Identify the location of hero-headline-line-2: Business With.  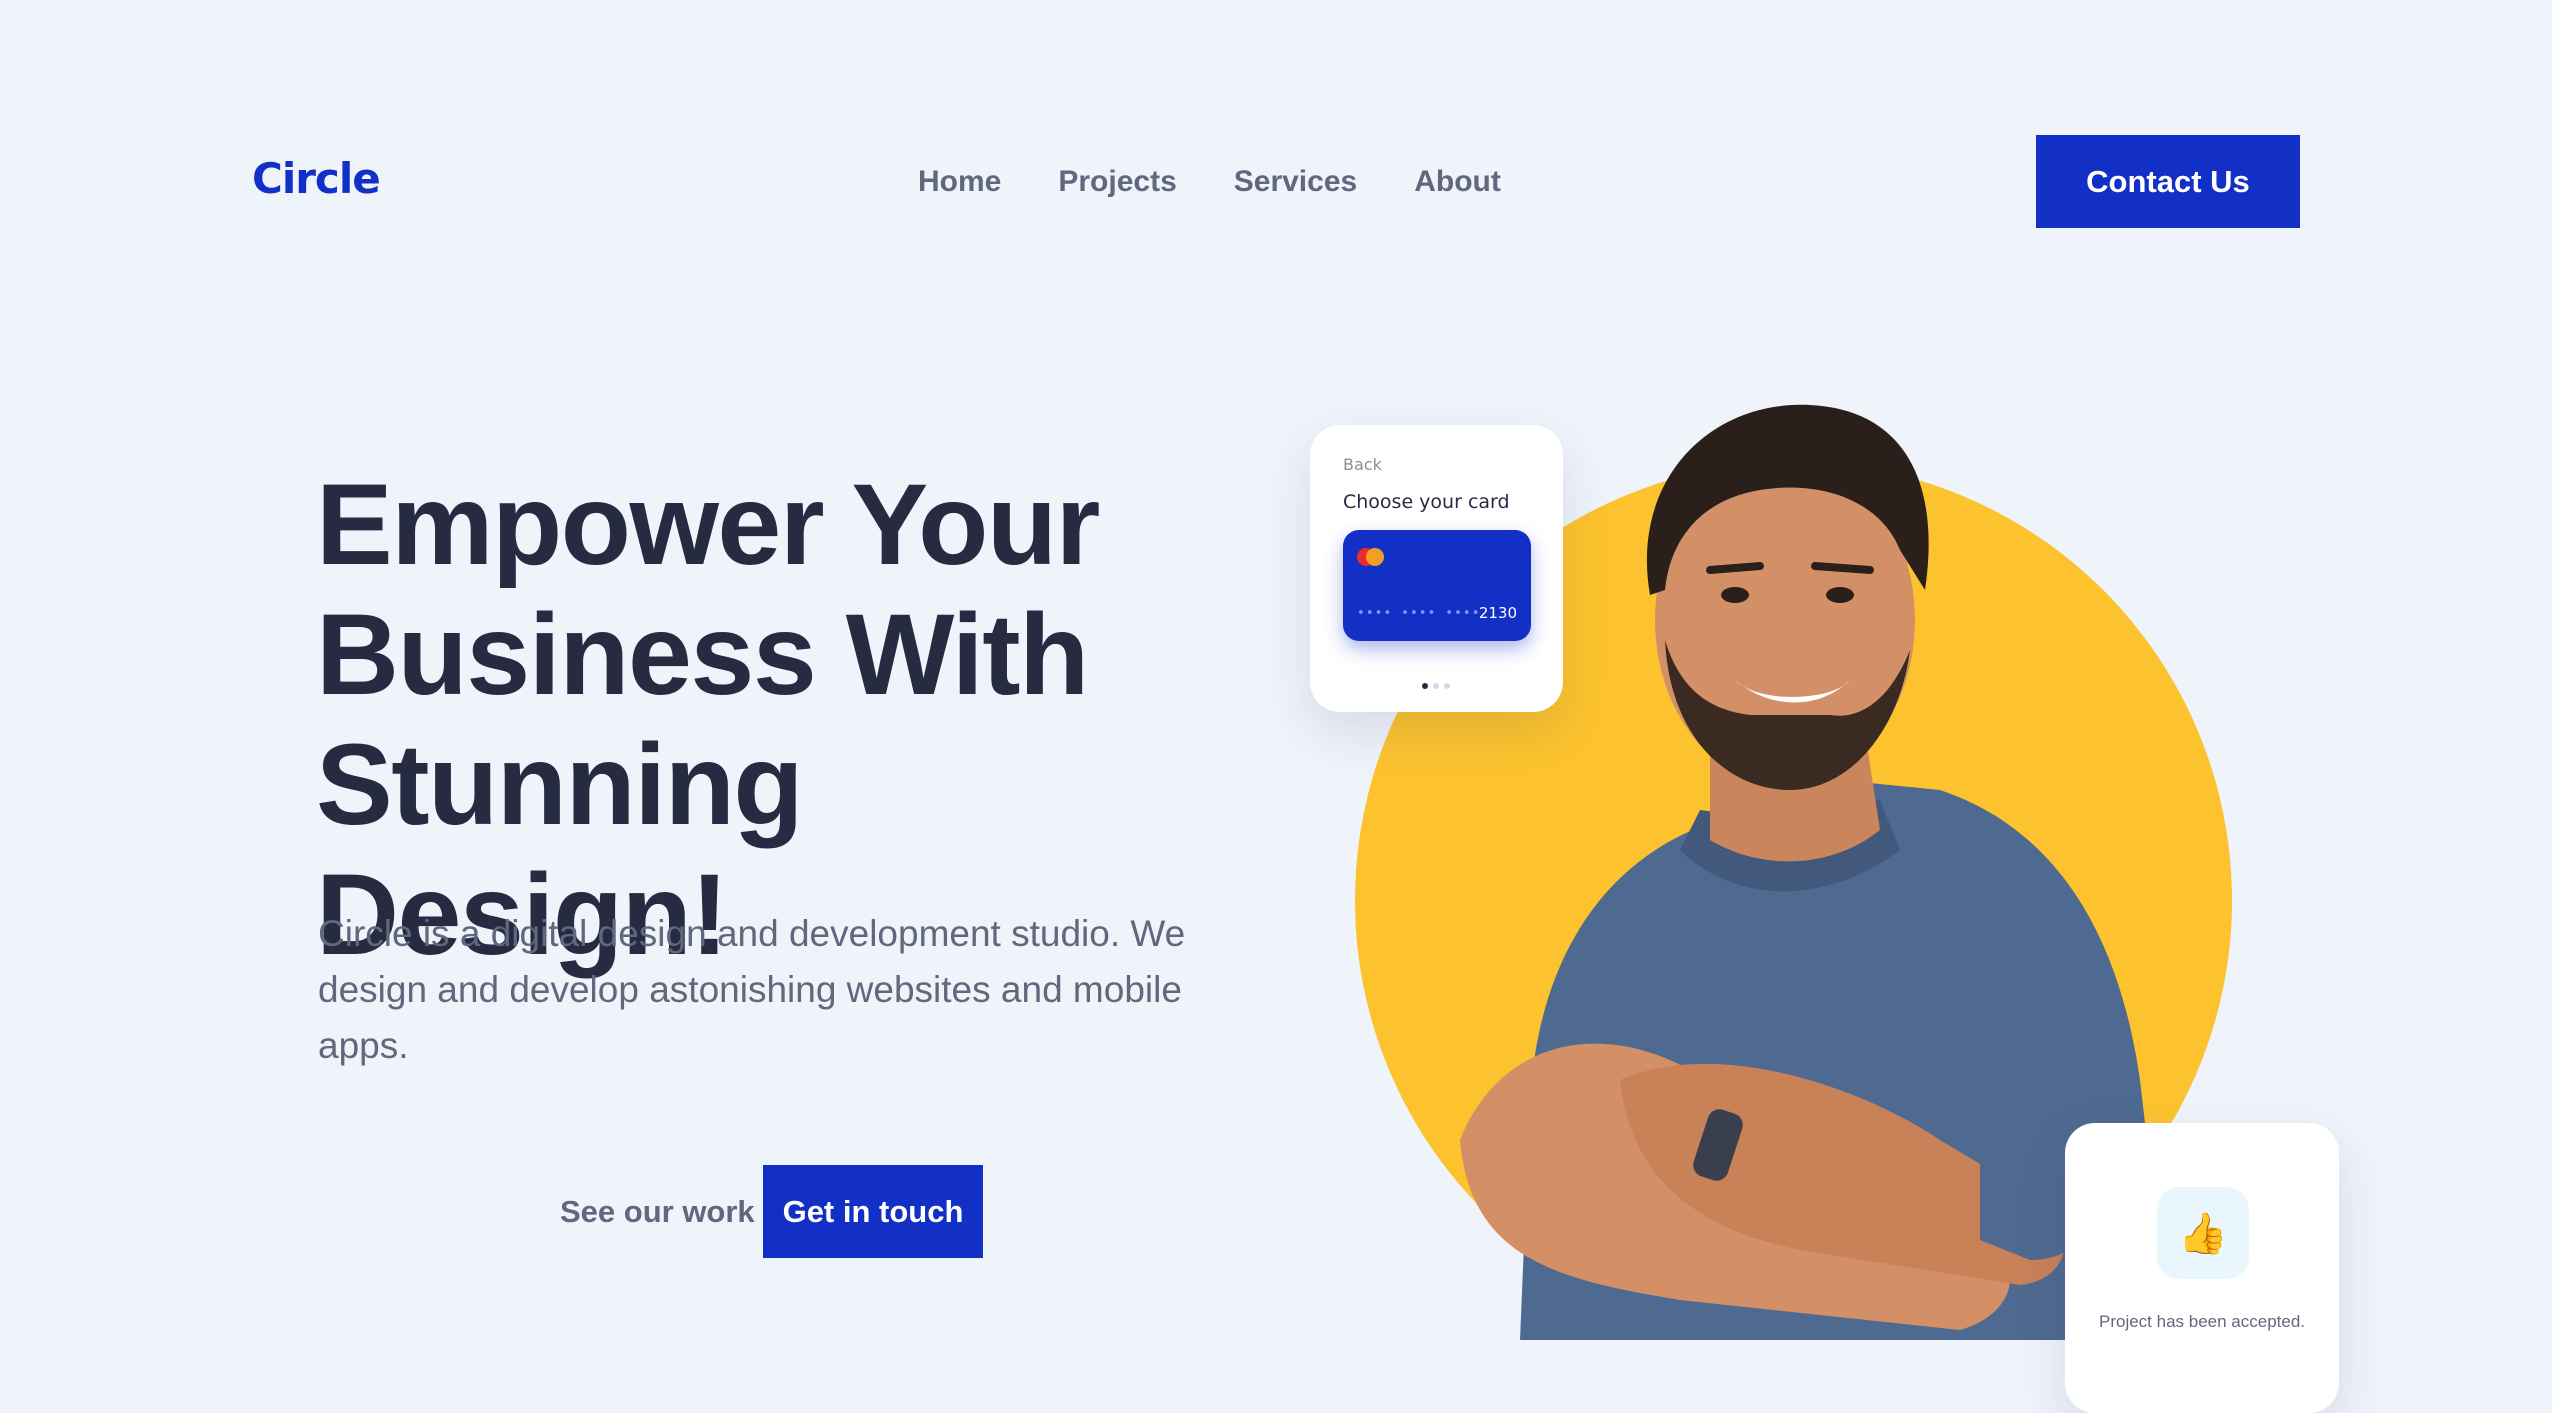
(702, 655).